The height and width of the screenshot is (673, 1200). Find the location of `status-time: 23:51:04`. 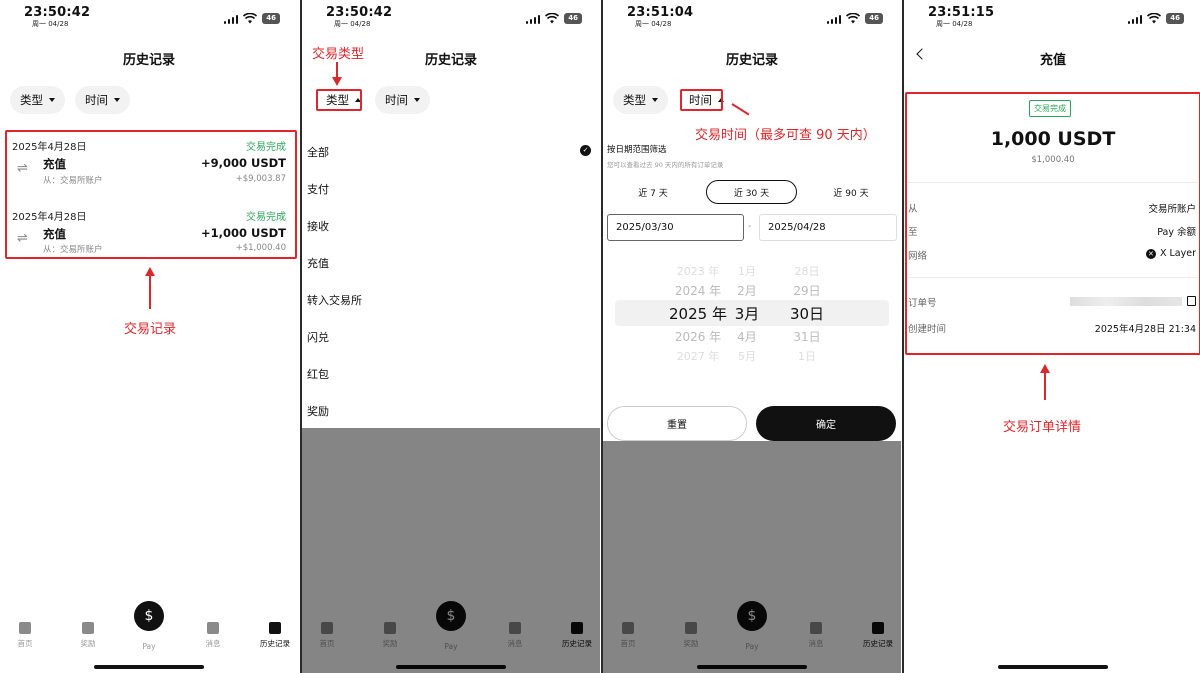

status-time: 23:51:04 is located at coordinates (660, 12).